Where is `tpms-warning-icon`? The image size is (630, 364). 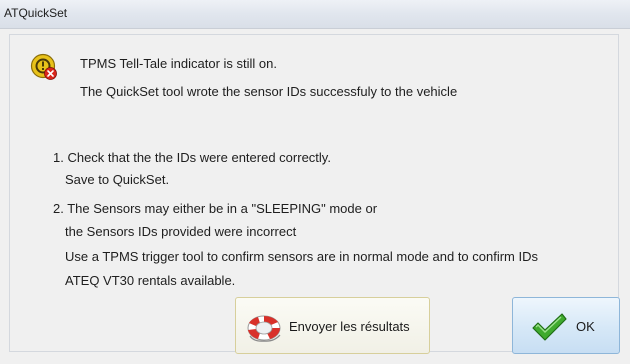
tpms-warning-icon is located at coordinates (43, 66).